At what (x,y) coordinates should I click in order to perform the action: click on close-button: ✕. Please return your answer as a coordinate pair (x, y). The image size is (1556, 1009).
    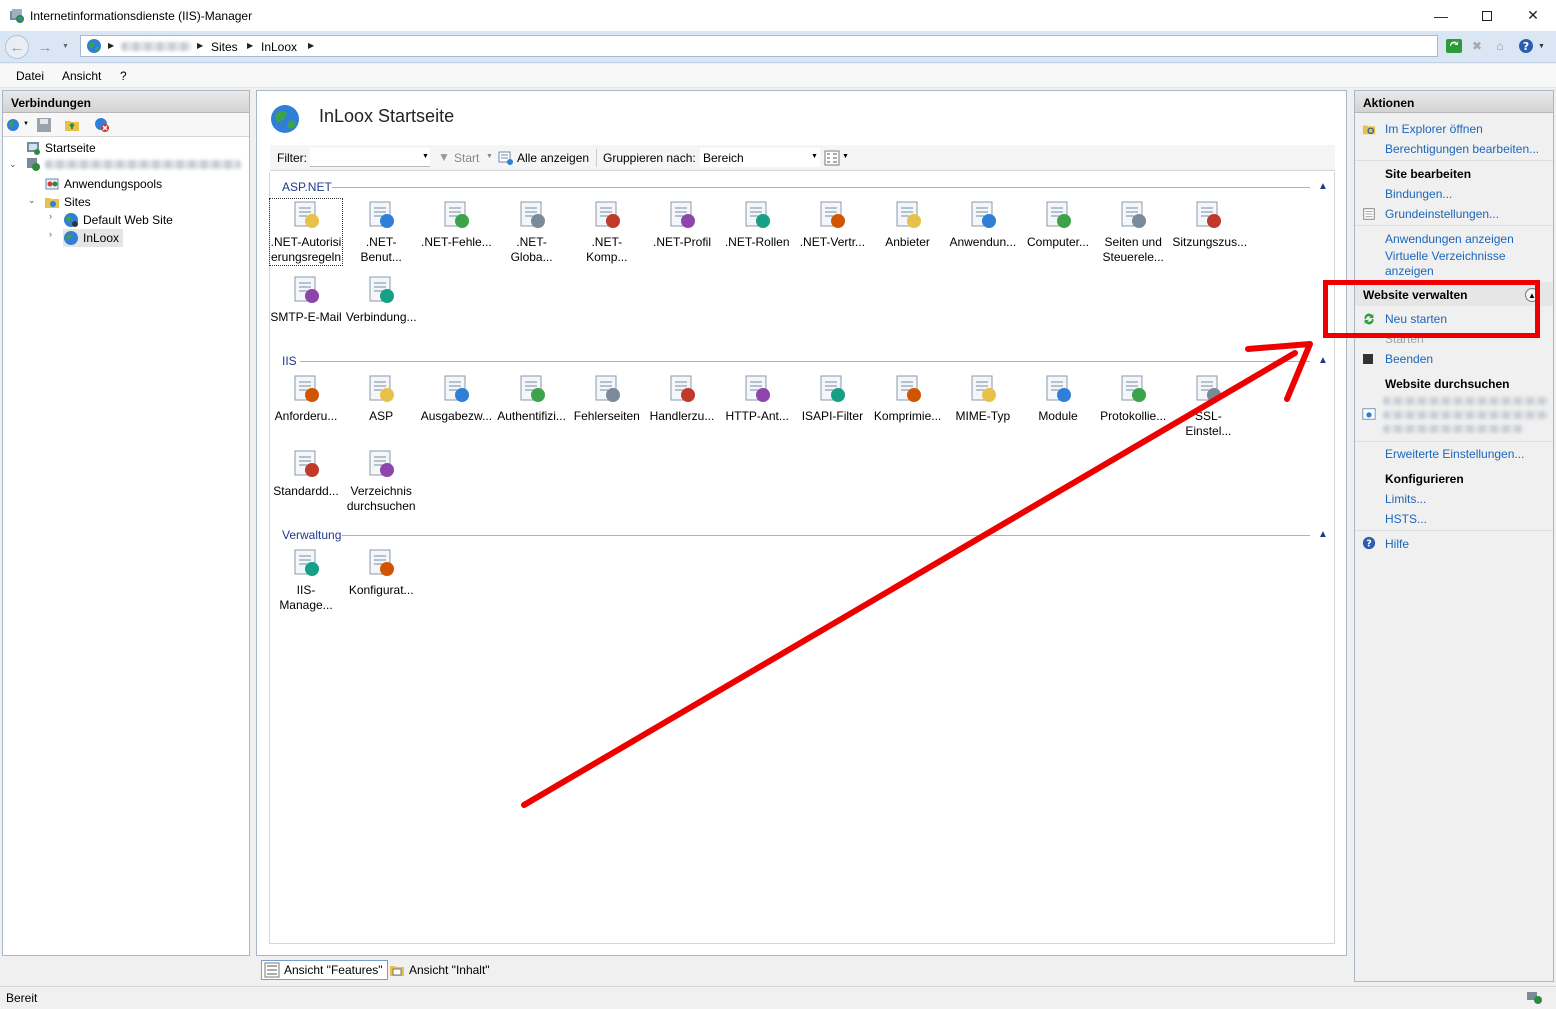
    Looking at the image, I should click on (1533, 15).